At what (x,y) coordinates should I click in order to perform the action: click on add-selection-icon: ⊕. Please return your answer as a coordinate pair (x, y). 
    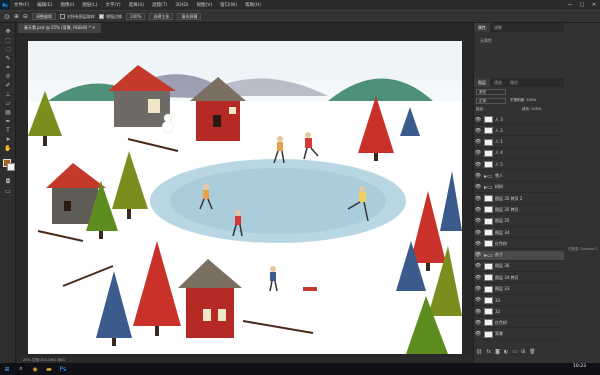
    Looking at the image, I should click on (16, 16).